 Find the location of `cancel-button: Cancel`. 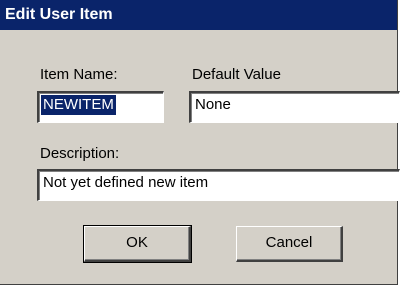

cancel-button: Cancel is located at coordinates (289, 244).